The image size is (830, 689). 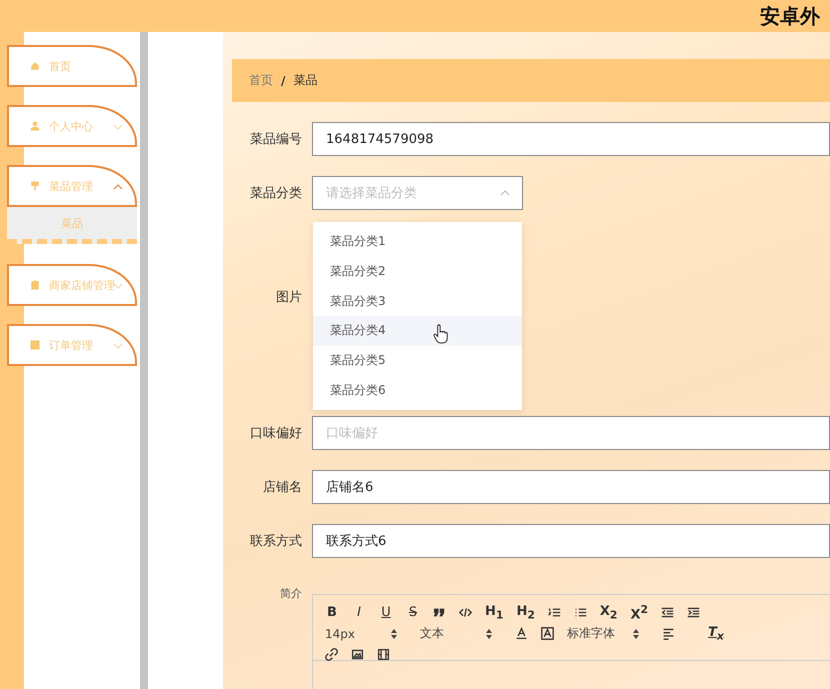 What do you see at coordinates (417, 301) in the screenshot?
I see `dropdown-option: 菜品分类3` at bounding box center [417, 301].